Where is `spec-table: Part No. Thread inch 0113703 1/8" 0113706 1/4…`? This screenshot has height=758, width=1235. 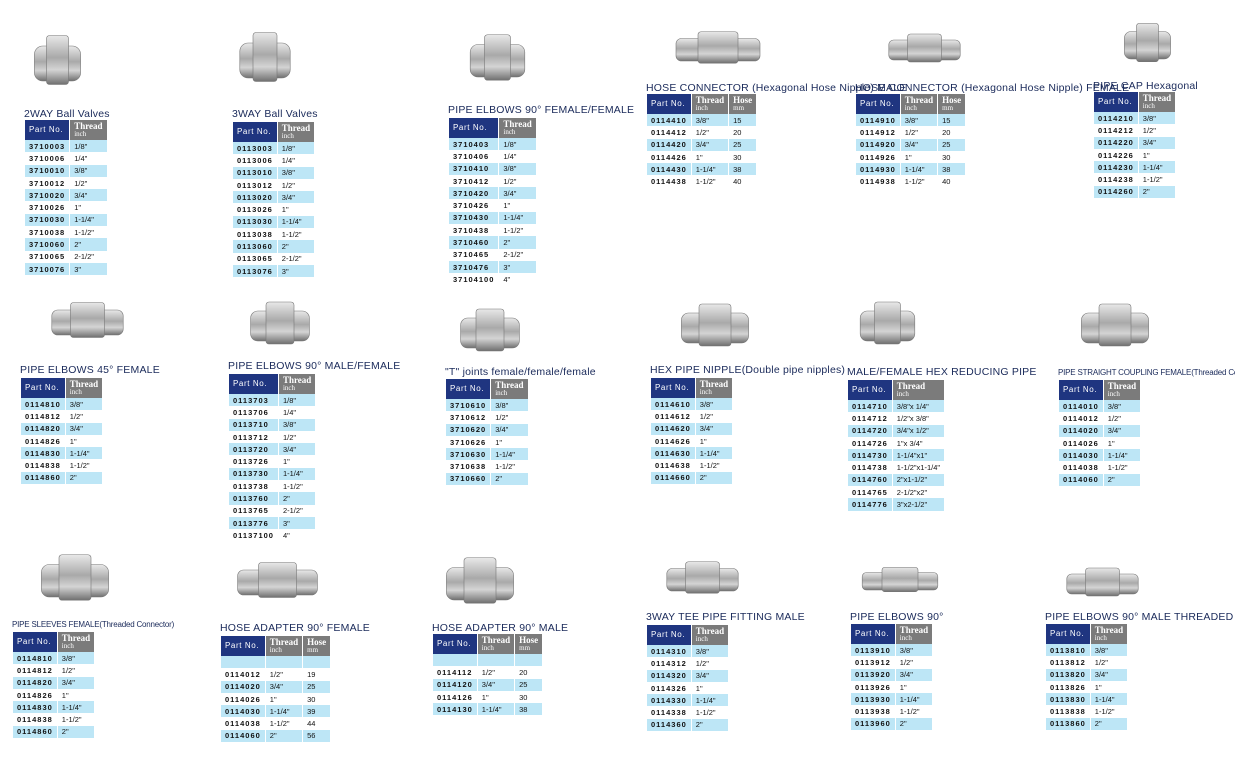
spec-table: Part No. Thread inch 0113703 1/8" 0113706 1/4… is located at coordinates (272, 458).